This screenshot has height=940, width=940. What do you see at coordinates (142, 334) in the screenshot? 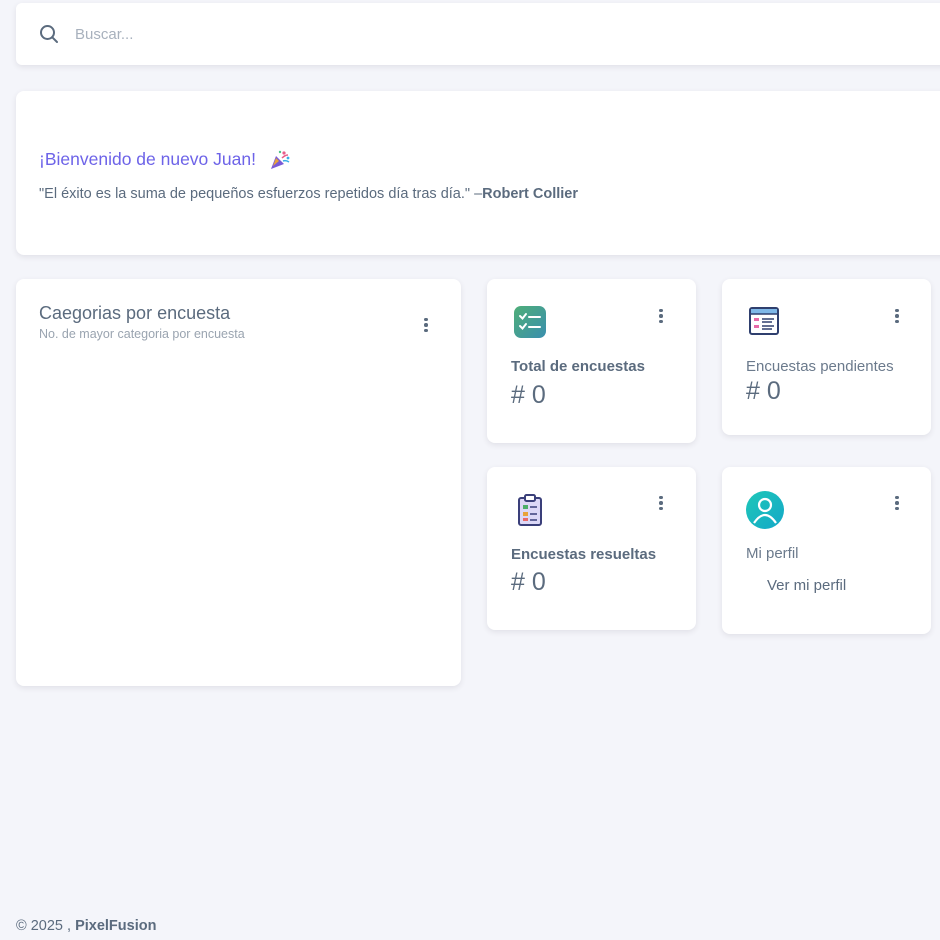
I see `chart-subtitle: No. de mayor categoria por encuesta` at bounding box center [142, 334].